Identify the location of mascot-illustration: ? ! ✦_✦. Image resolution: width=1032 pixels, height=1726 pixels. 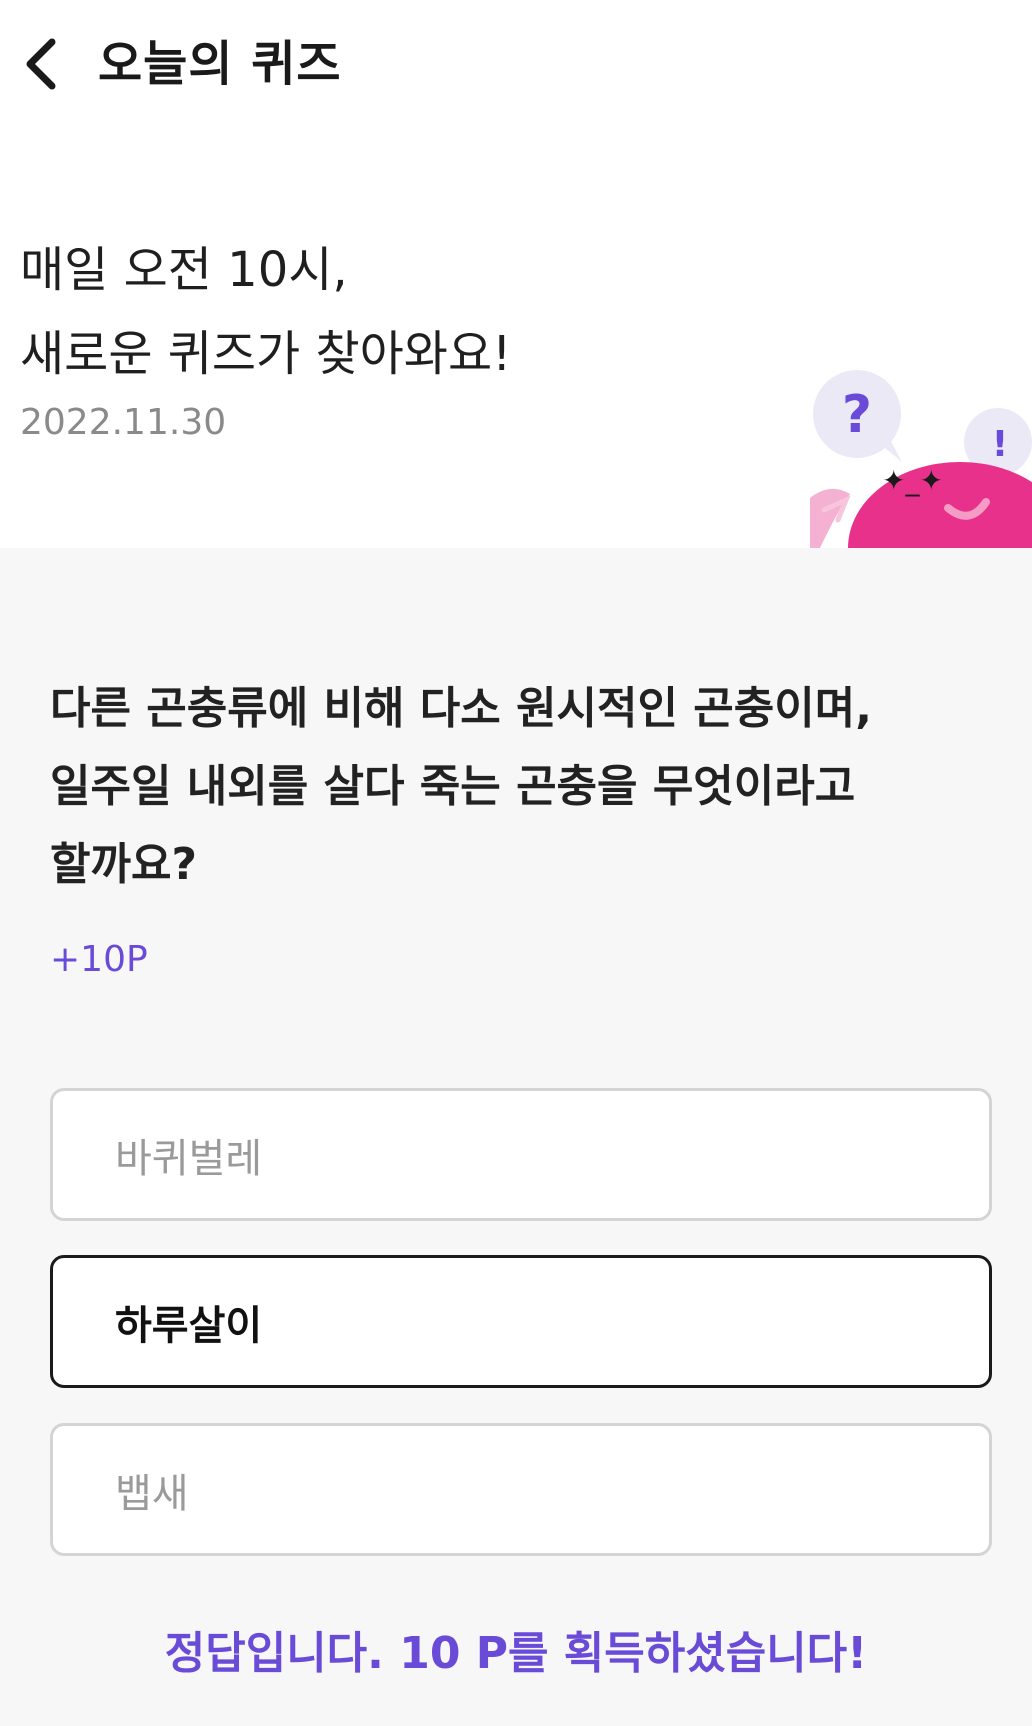
(921, 459).